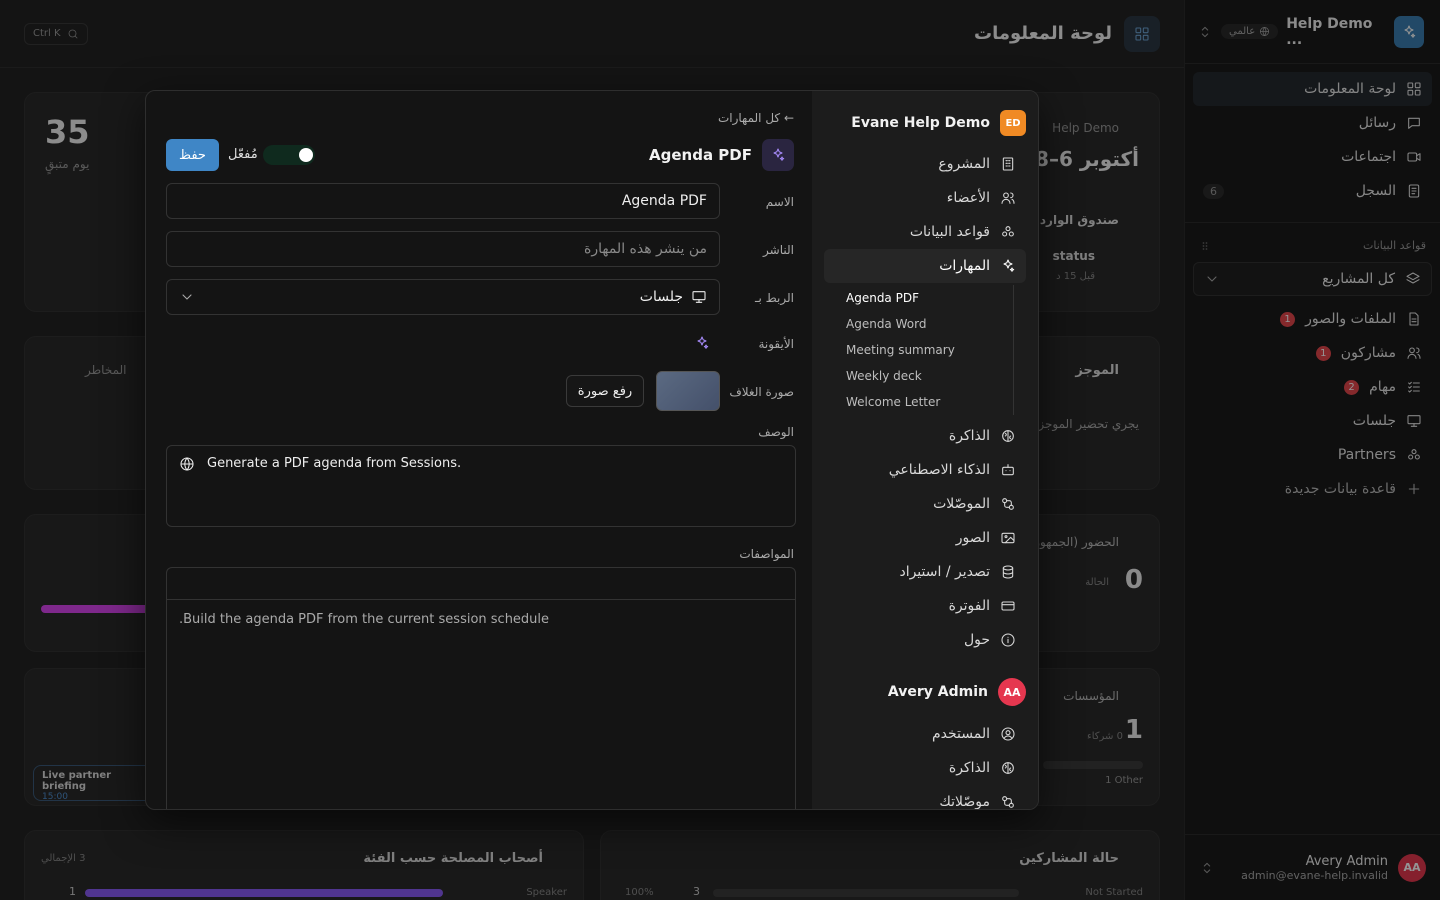 The height and width of the screenshot is (900, 1440). What do you see at coordinates (1008, 470) in the screenshot?
I see `bot-icon` at bounding box center [1008, 470].